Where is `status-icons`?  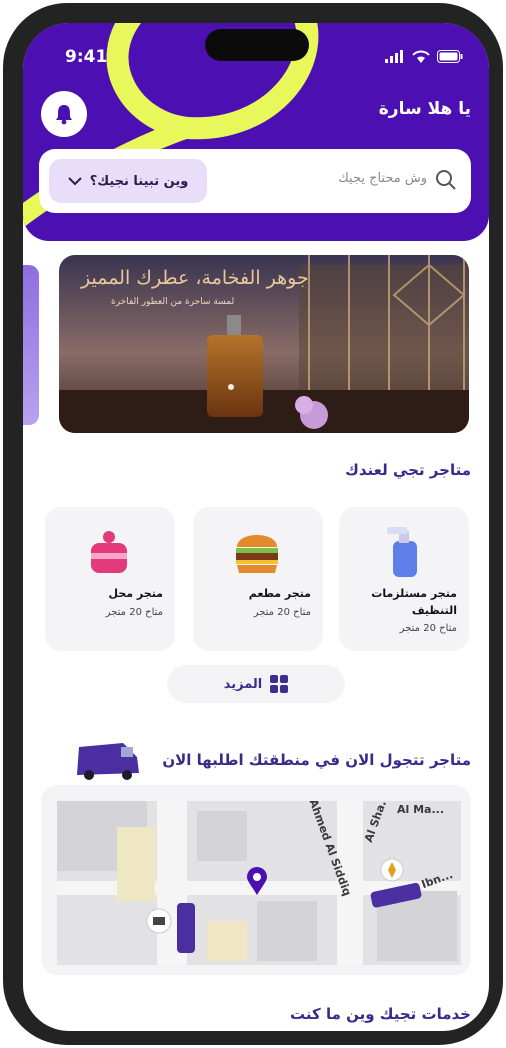 status-icons is located at coordinates (424, 56).